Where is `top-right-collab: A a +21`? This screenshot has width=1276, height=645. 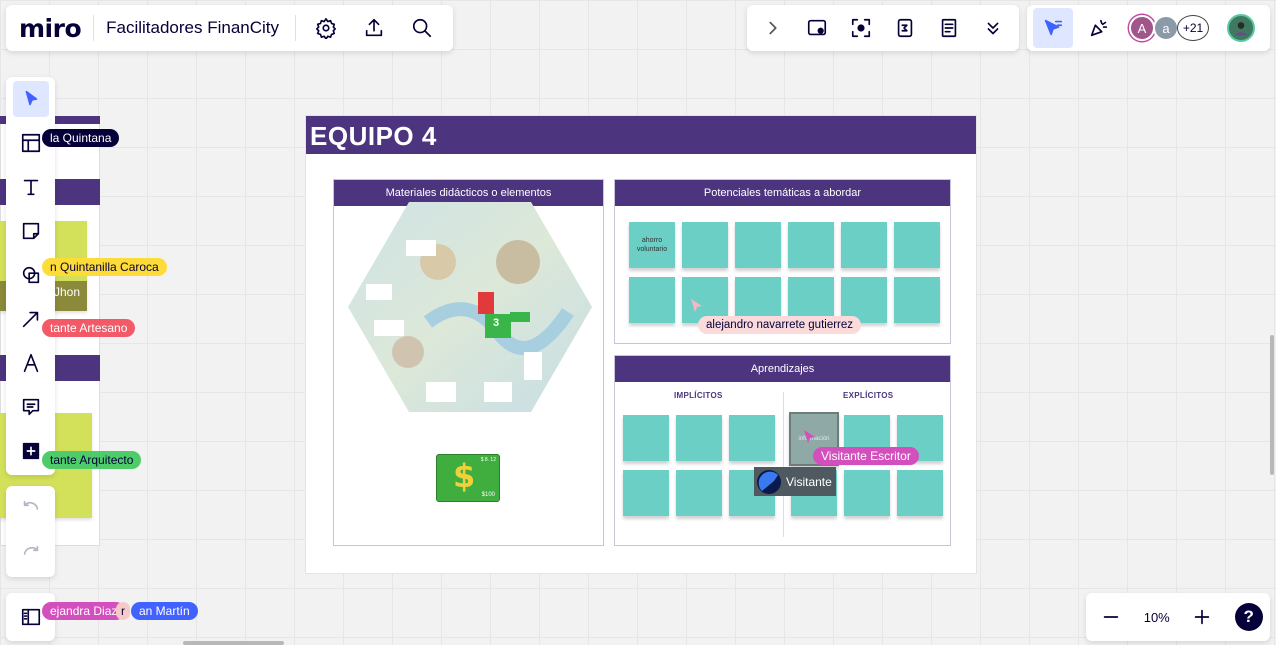
top-right-collab: A a +21 is located at coordinates (1148, 28).